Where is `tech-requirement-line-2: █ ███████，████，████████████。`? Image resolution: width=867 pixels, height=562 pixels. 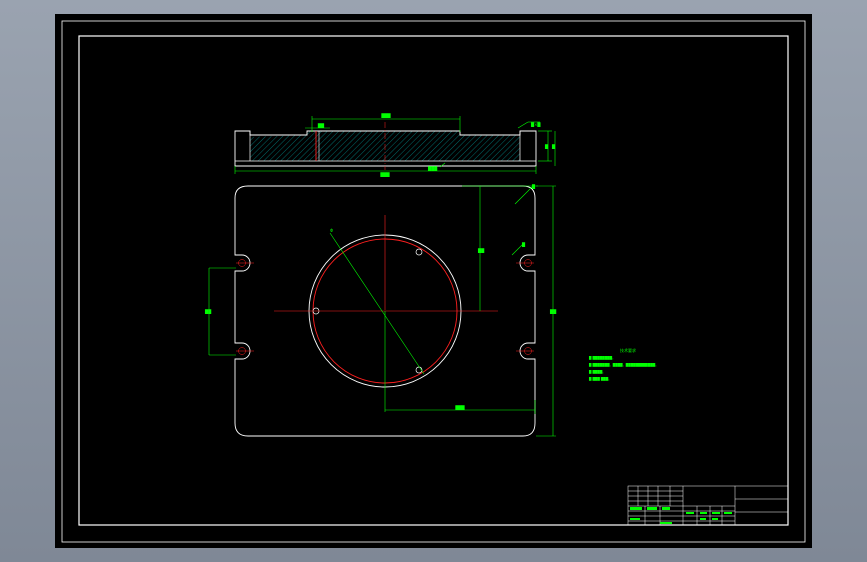 tech-requirement-line-2: █ ███████，████，████████████。 is located at coordinates (623, 365).